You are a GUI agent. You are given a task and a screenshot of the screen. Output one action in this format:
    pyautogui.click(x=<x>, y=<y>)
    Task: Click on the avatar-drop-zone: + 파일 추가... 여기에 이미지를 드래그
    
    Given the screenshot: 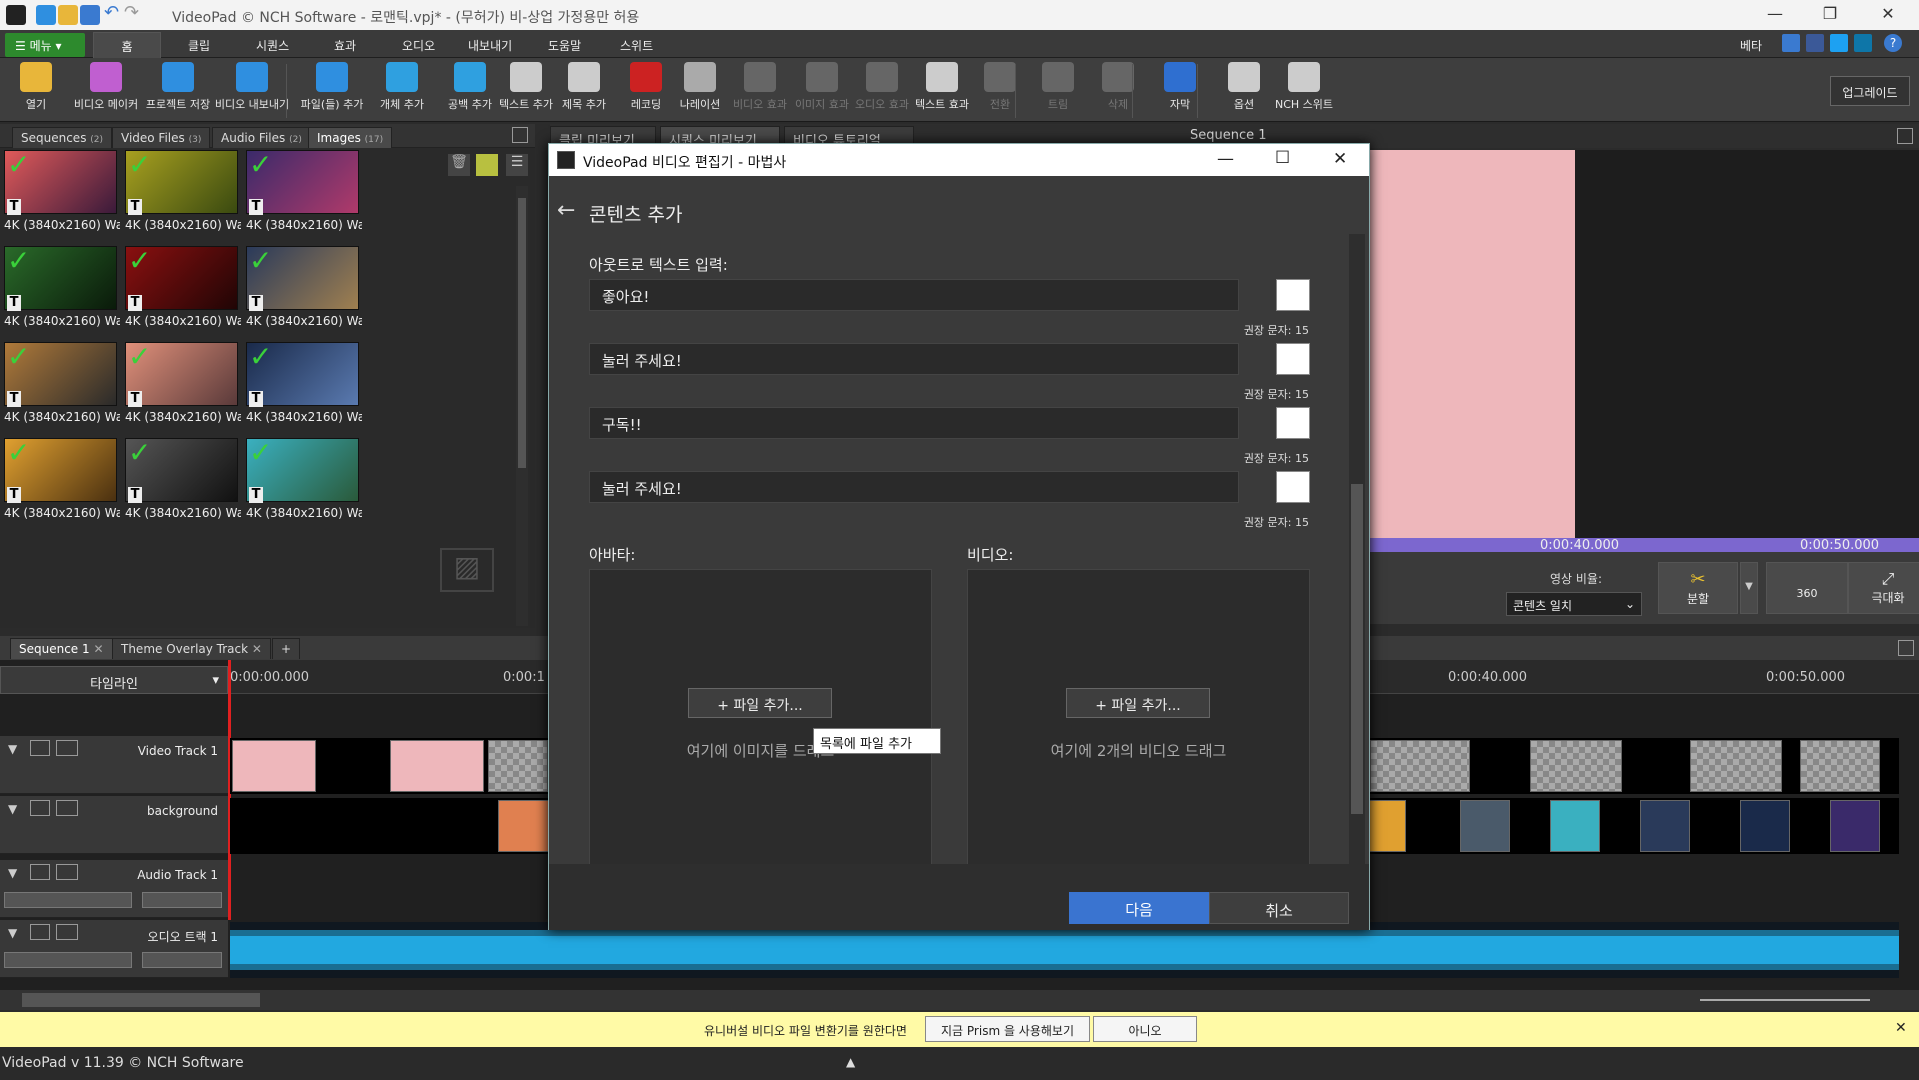 What is the action you would take?
    pyautogui.click(x=760, y=719)
    